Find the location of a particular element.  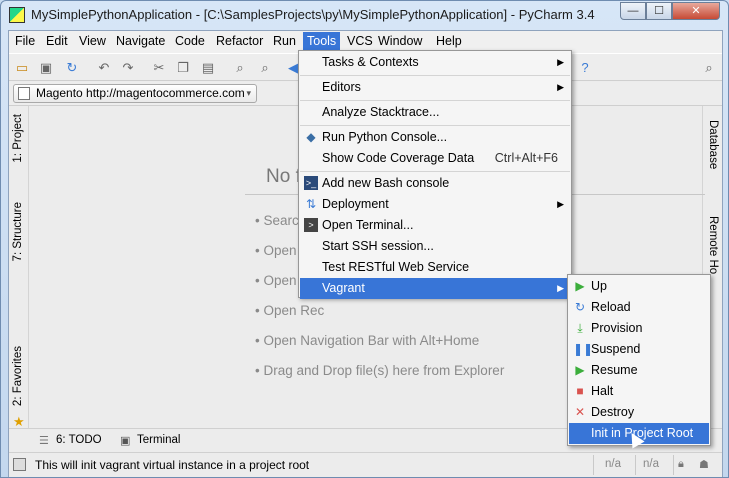

menu-item-add-bash-console: >_ Add new Bash console is located at coordinates (435, 183).